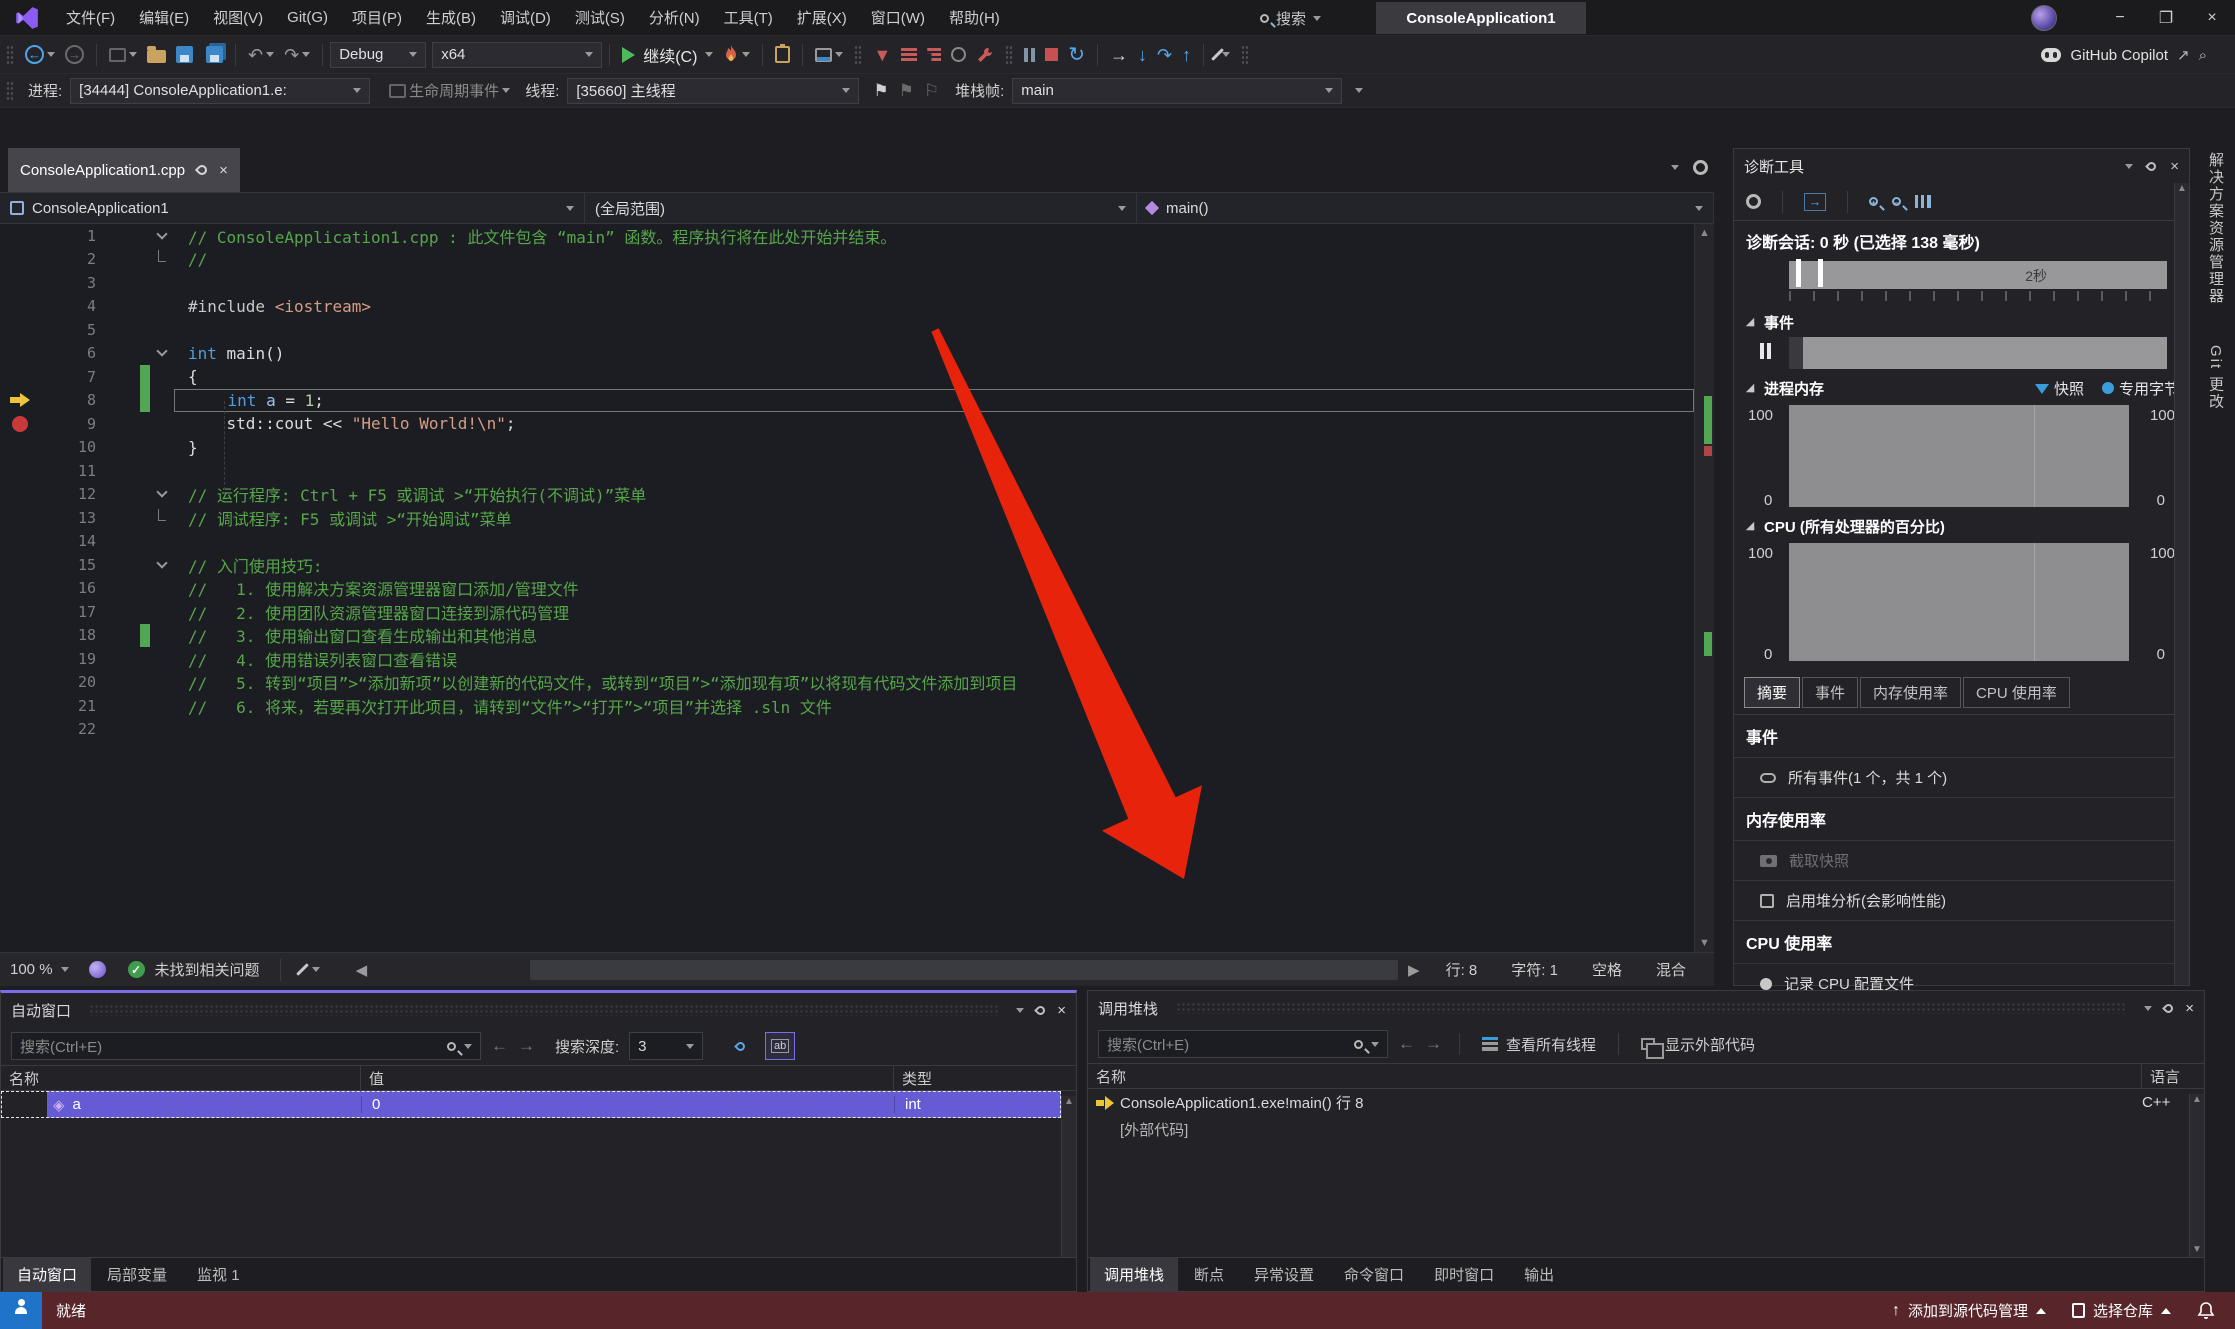 The image size is (2235, 1329). What do you see at coordinates (47, 1274) in the screenshot?
I see `autos-tab-1: 自动窗口` at bounding box center [47, 1274].